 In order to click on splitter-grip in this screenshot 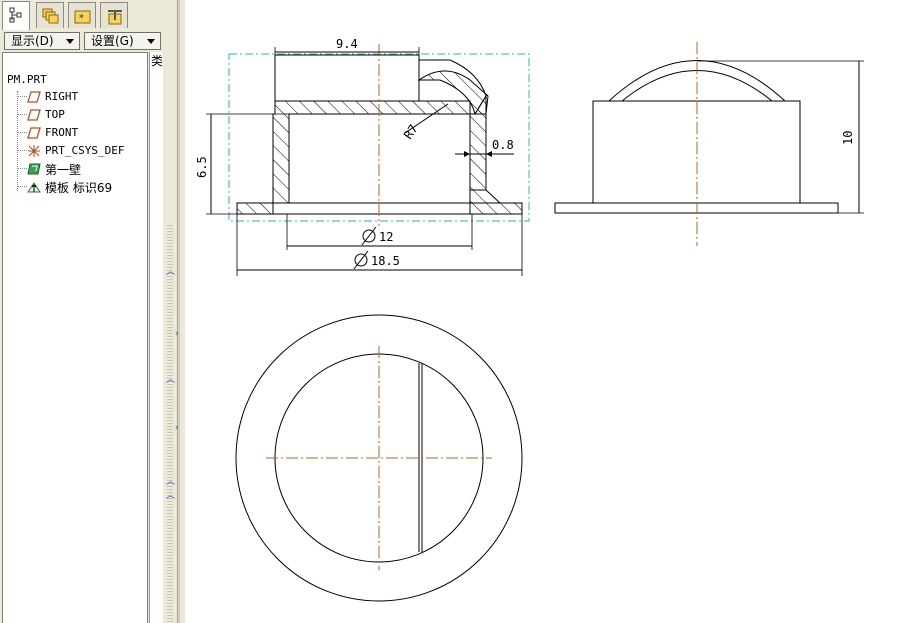, I will do `click(170, 424)`.